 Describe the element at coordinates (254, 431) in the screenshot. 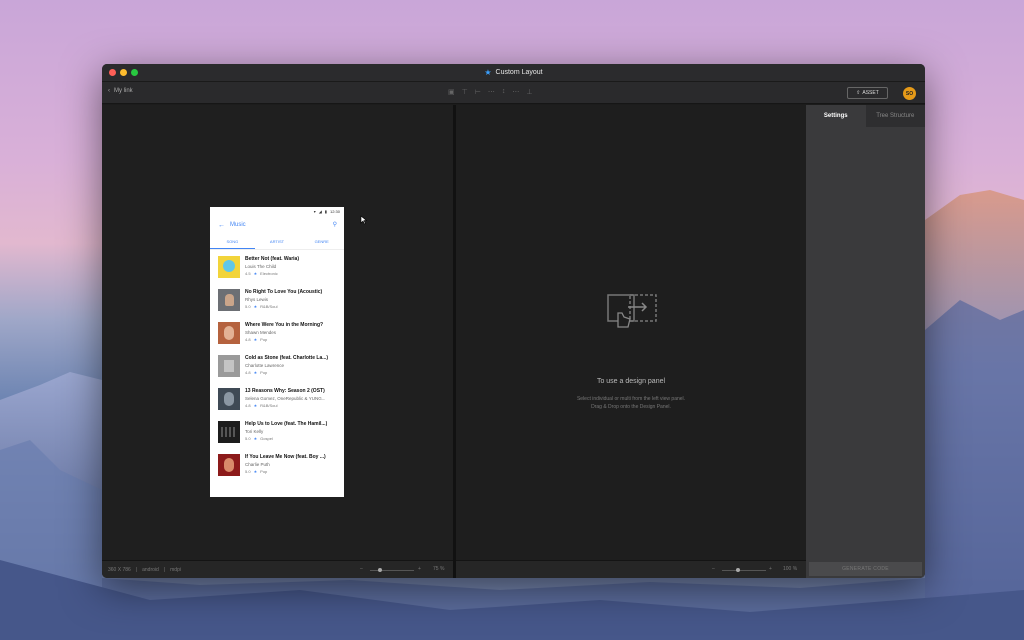

I see `song-artist: Tori Kelly` at that location.